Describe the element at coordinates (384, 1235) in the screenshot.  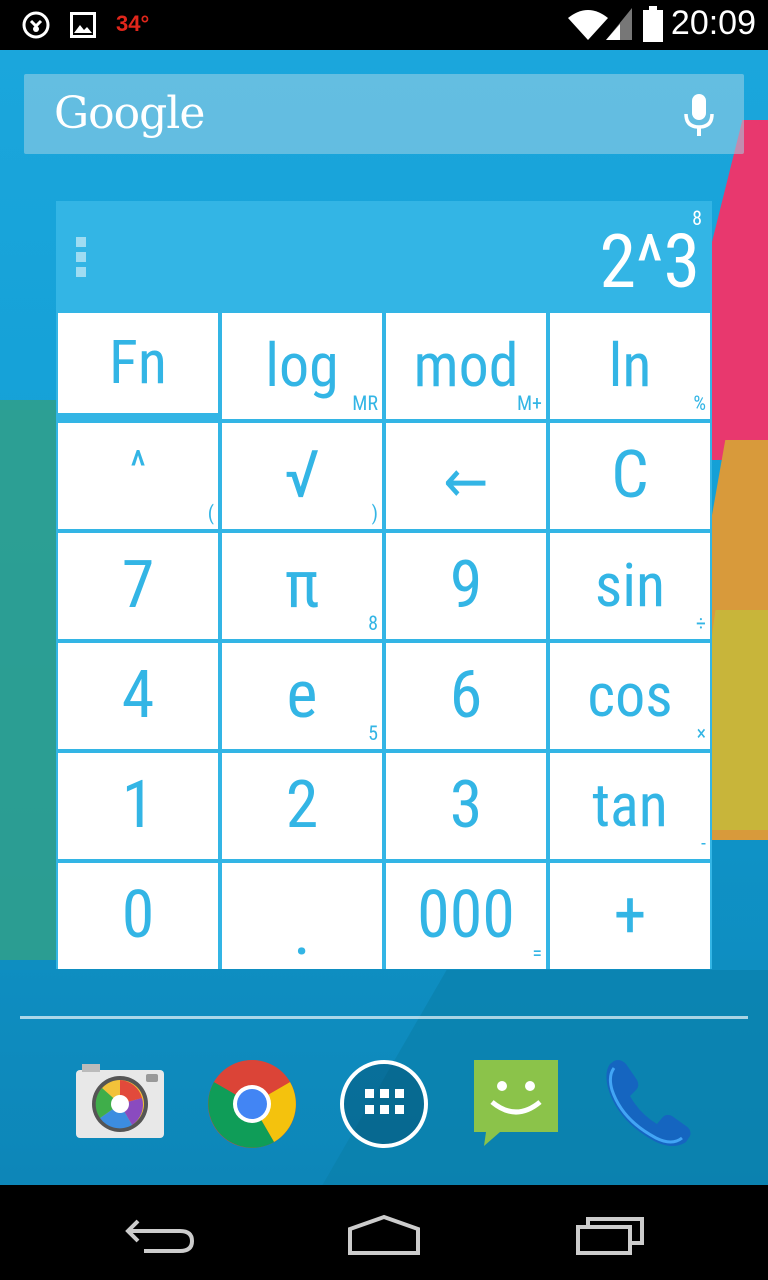
I see `home-icon` at that location.